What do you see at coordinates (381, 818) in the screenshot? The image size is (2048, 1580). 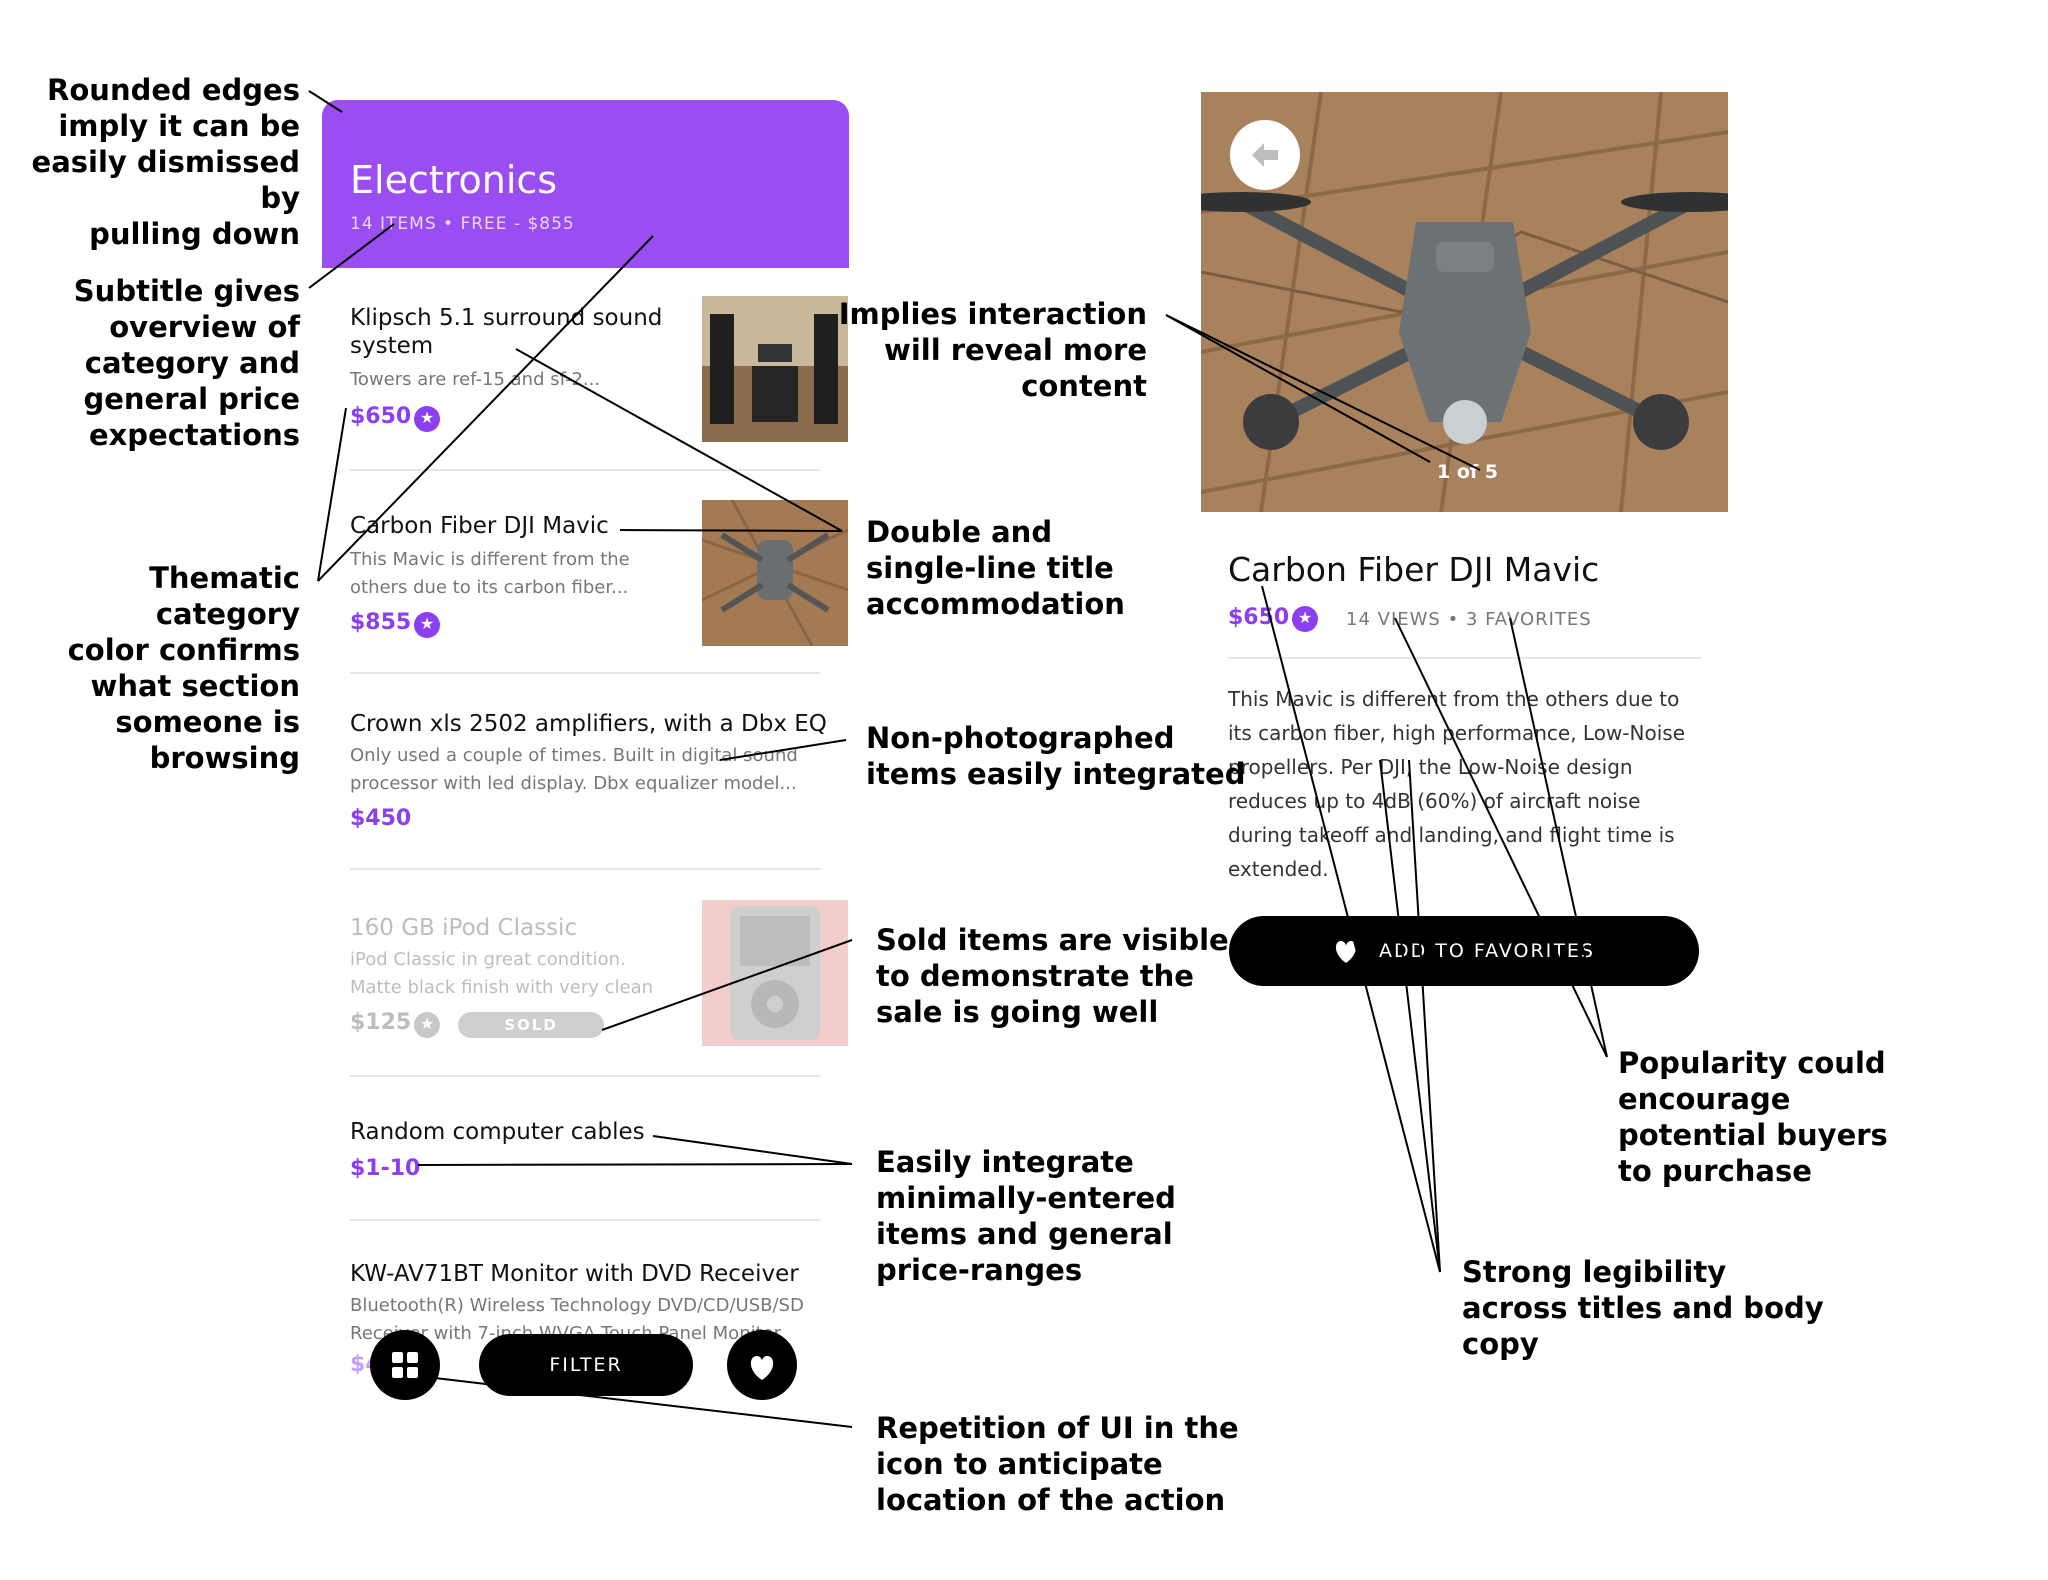 I see `item-price: $450` at bounding box center [381, 818].